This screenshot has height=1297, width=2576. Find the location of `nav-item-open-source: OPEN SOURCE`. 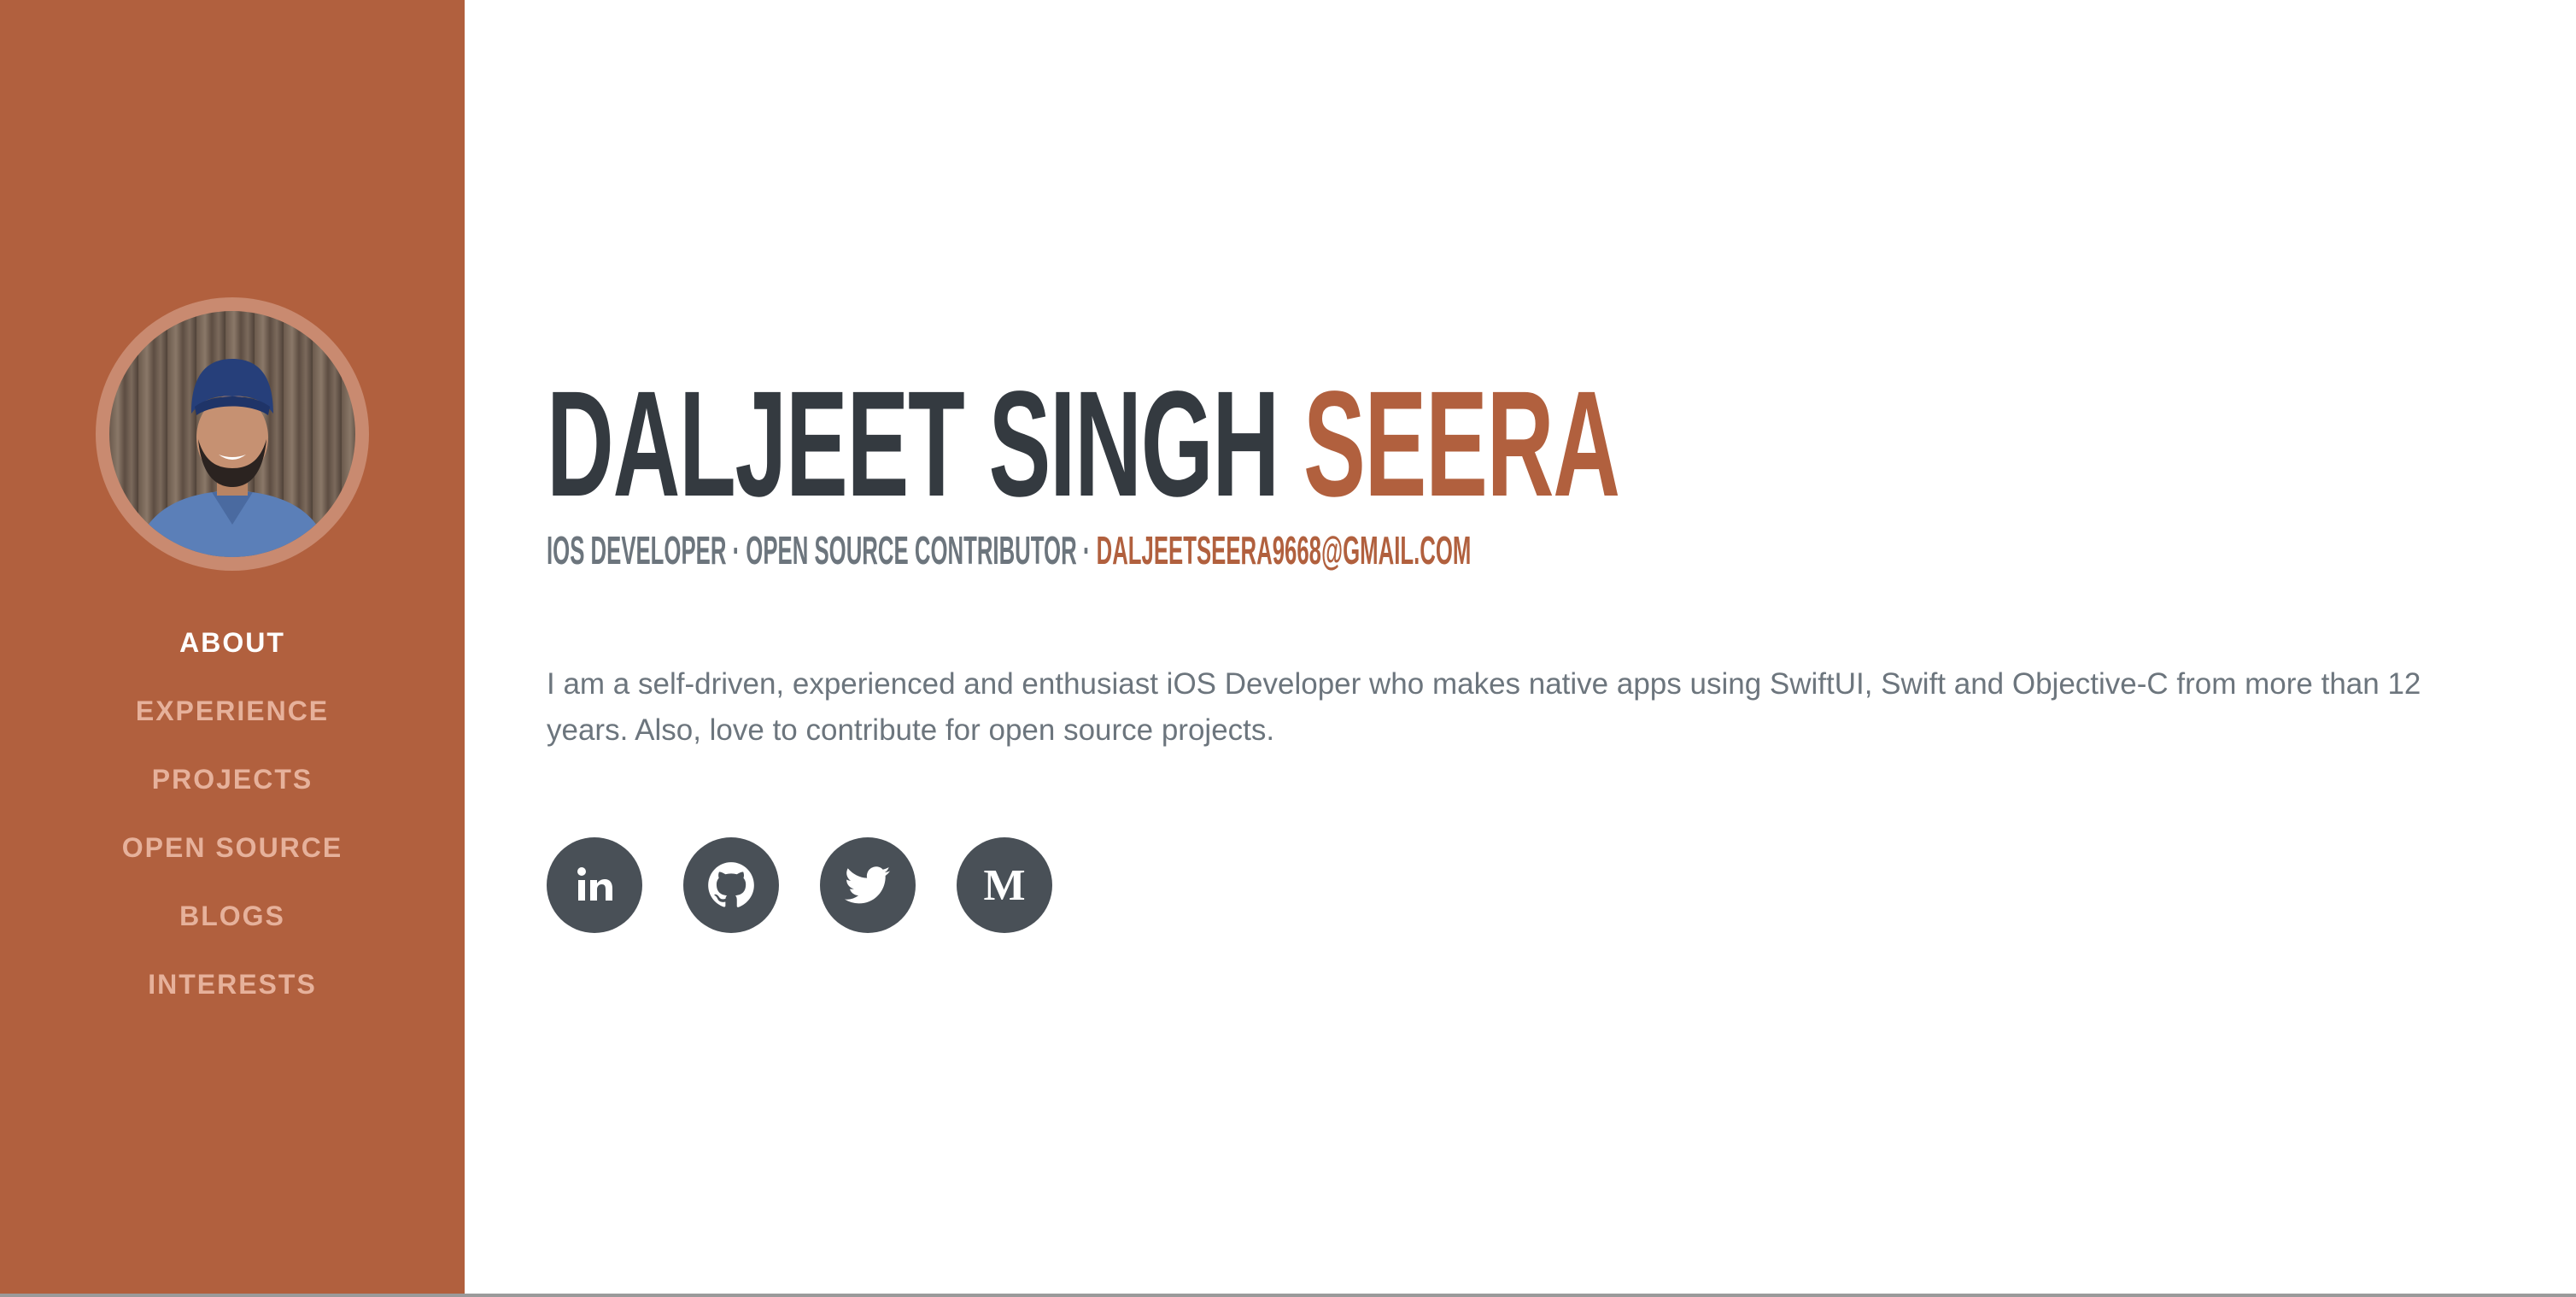

nav-item-open-source: OPEN SOURCE is located at coordinates (232, 847).